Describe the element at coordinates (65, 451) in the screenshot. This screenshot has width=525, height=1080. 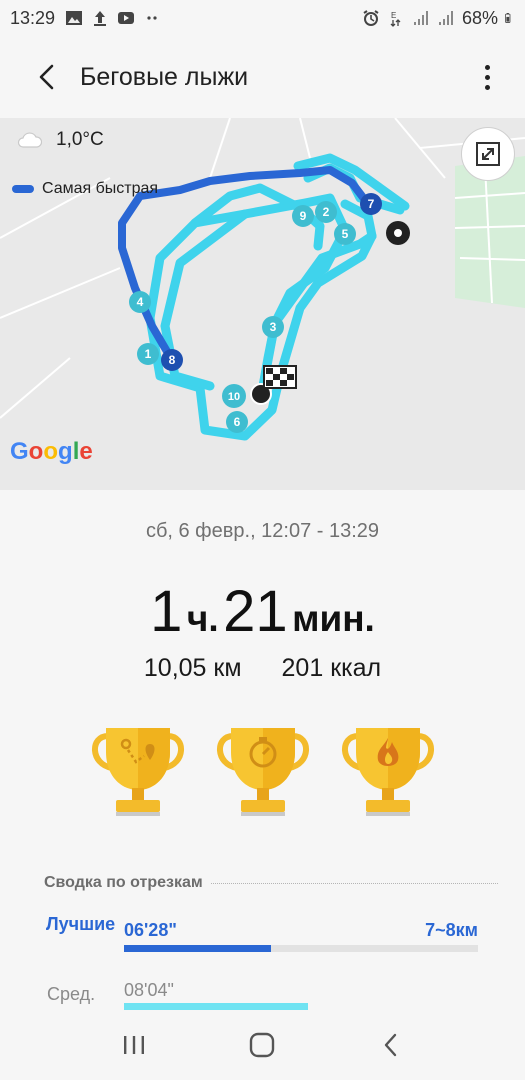
I see `google-letter: g` at that location.